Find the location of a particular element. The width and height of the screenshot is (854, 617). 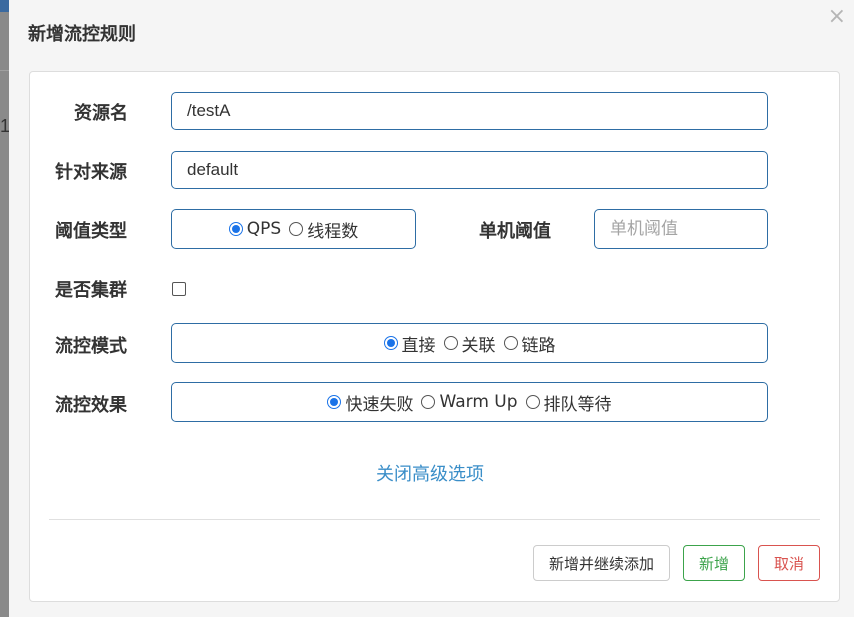

radio-associated-circle is located at coordinates (450, 343).